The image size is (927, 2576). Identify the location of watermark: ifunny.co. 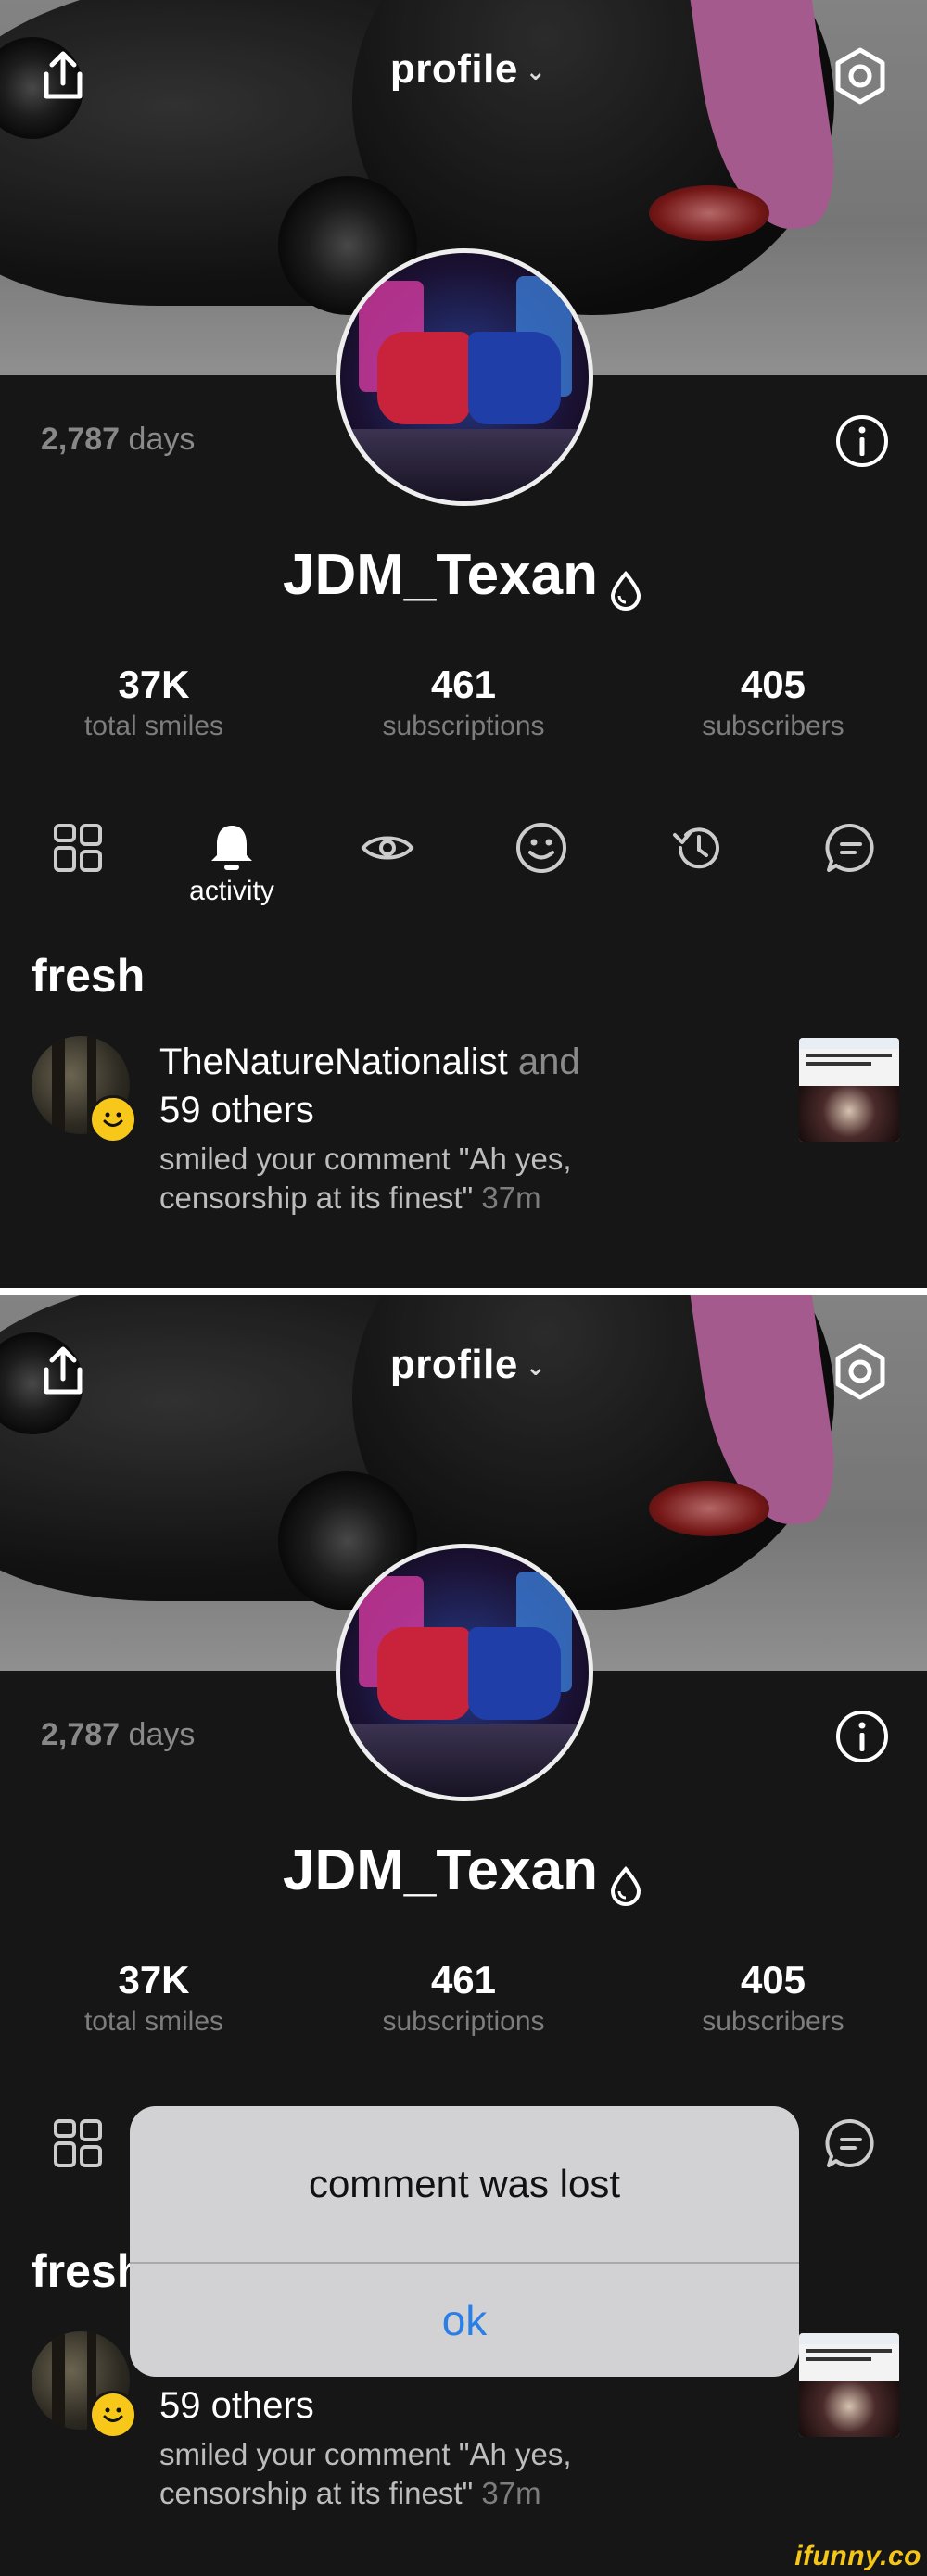
(857, 2556).